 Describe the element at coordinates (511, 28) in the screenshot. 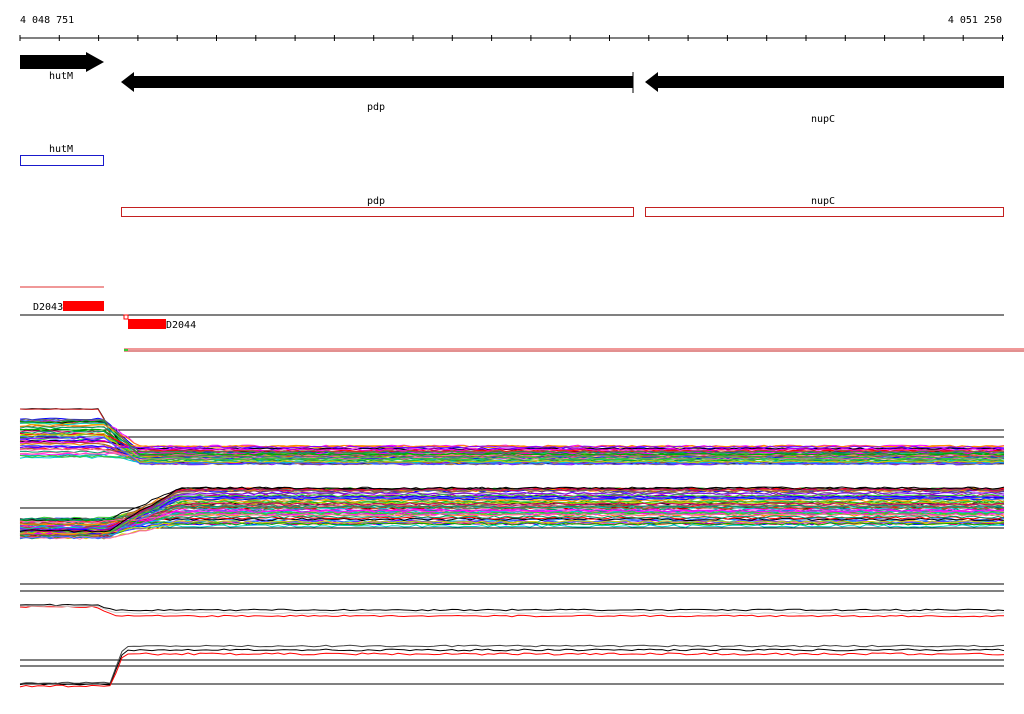

I see `coordinate-axis: 4 048 751 4 051 250` at that location.